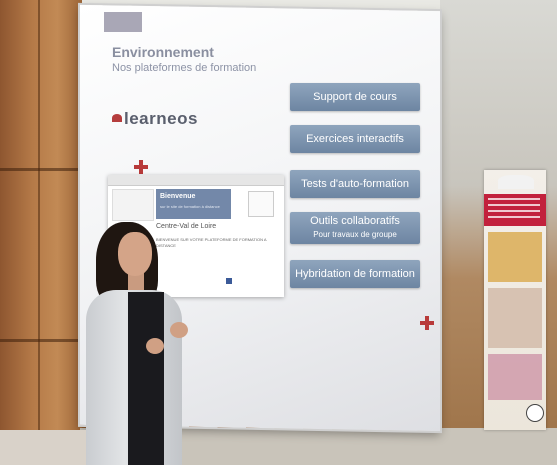 The height and width of the screenshot is (465, 557). What do you see at coordinates (135, 254) in the screenshot?
I see `presenter-face` at bounding box center [135, 254].